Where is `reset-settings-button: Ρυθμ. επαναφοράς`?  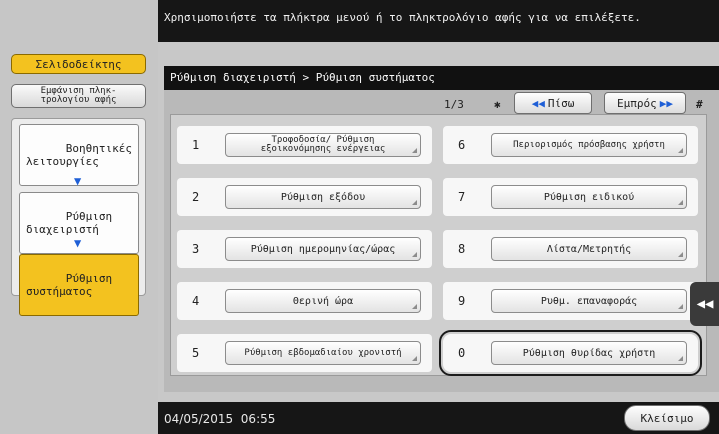
reset-settings-button: Ρυθμ. επαναφοράς is located at coordinates (589, 301).